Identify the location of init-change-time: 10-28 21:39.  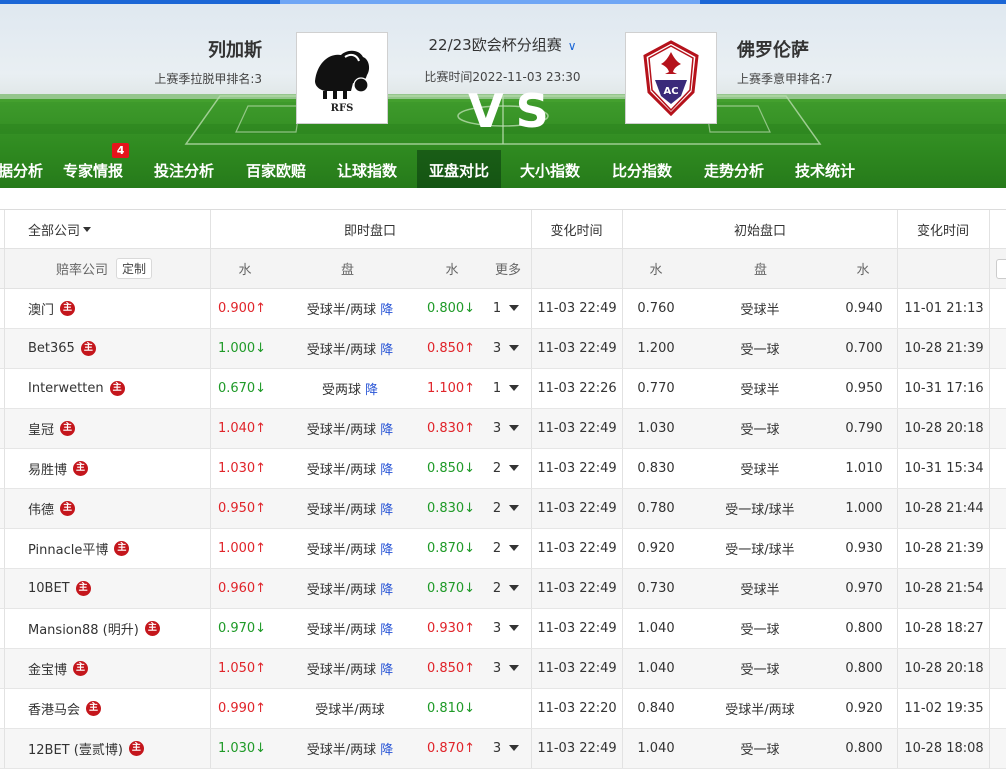
(944, 348).